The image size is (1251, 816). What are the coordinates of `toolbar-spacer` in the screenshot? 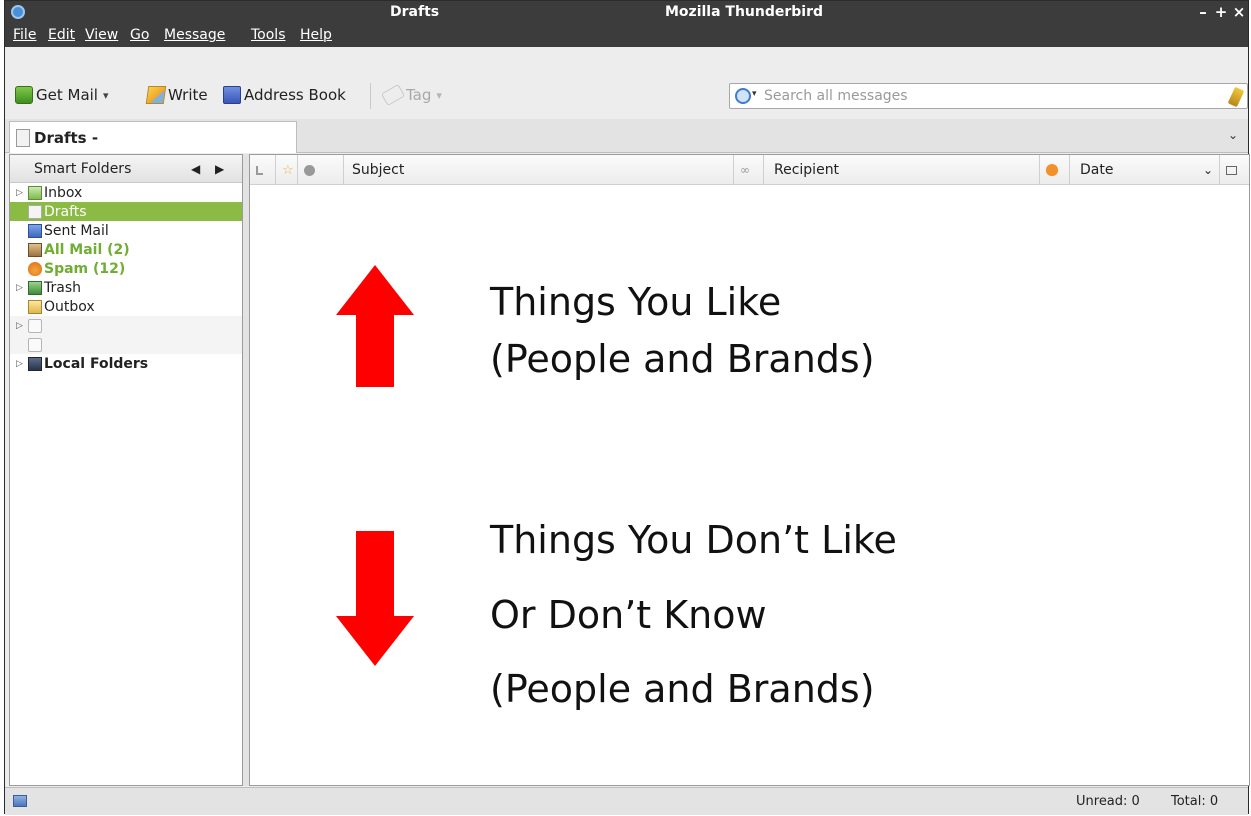 It's located at (626, 59).